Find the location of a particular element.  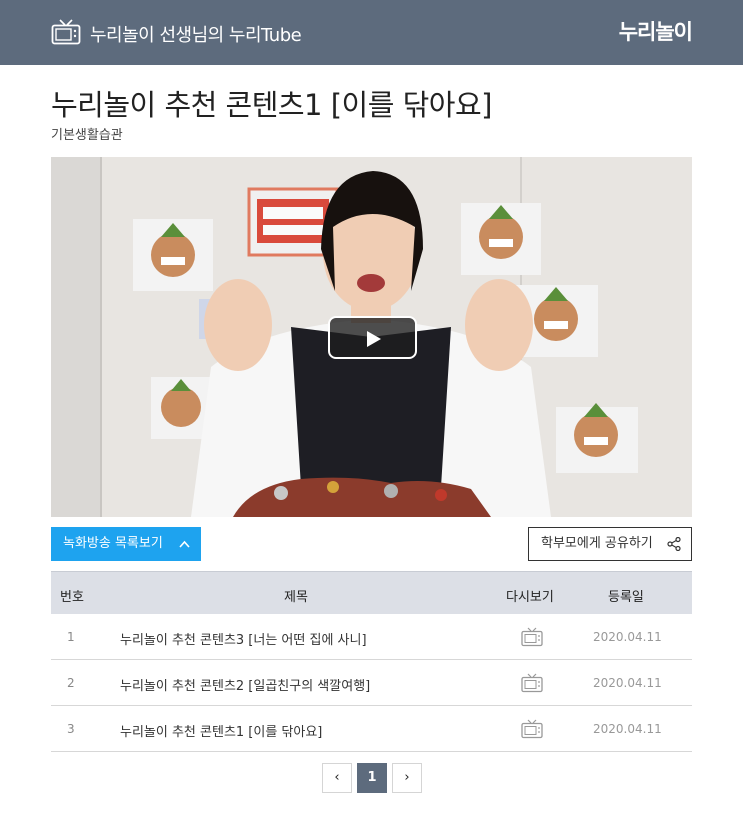

table-header: 번호 제목 다시보기 등록일 is located at coordinates (371, 592).